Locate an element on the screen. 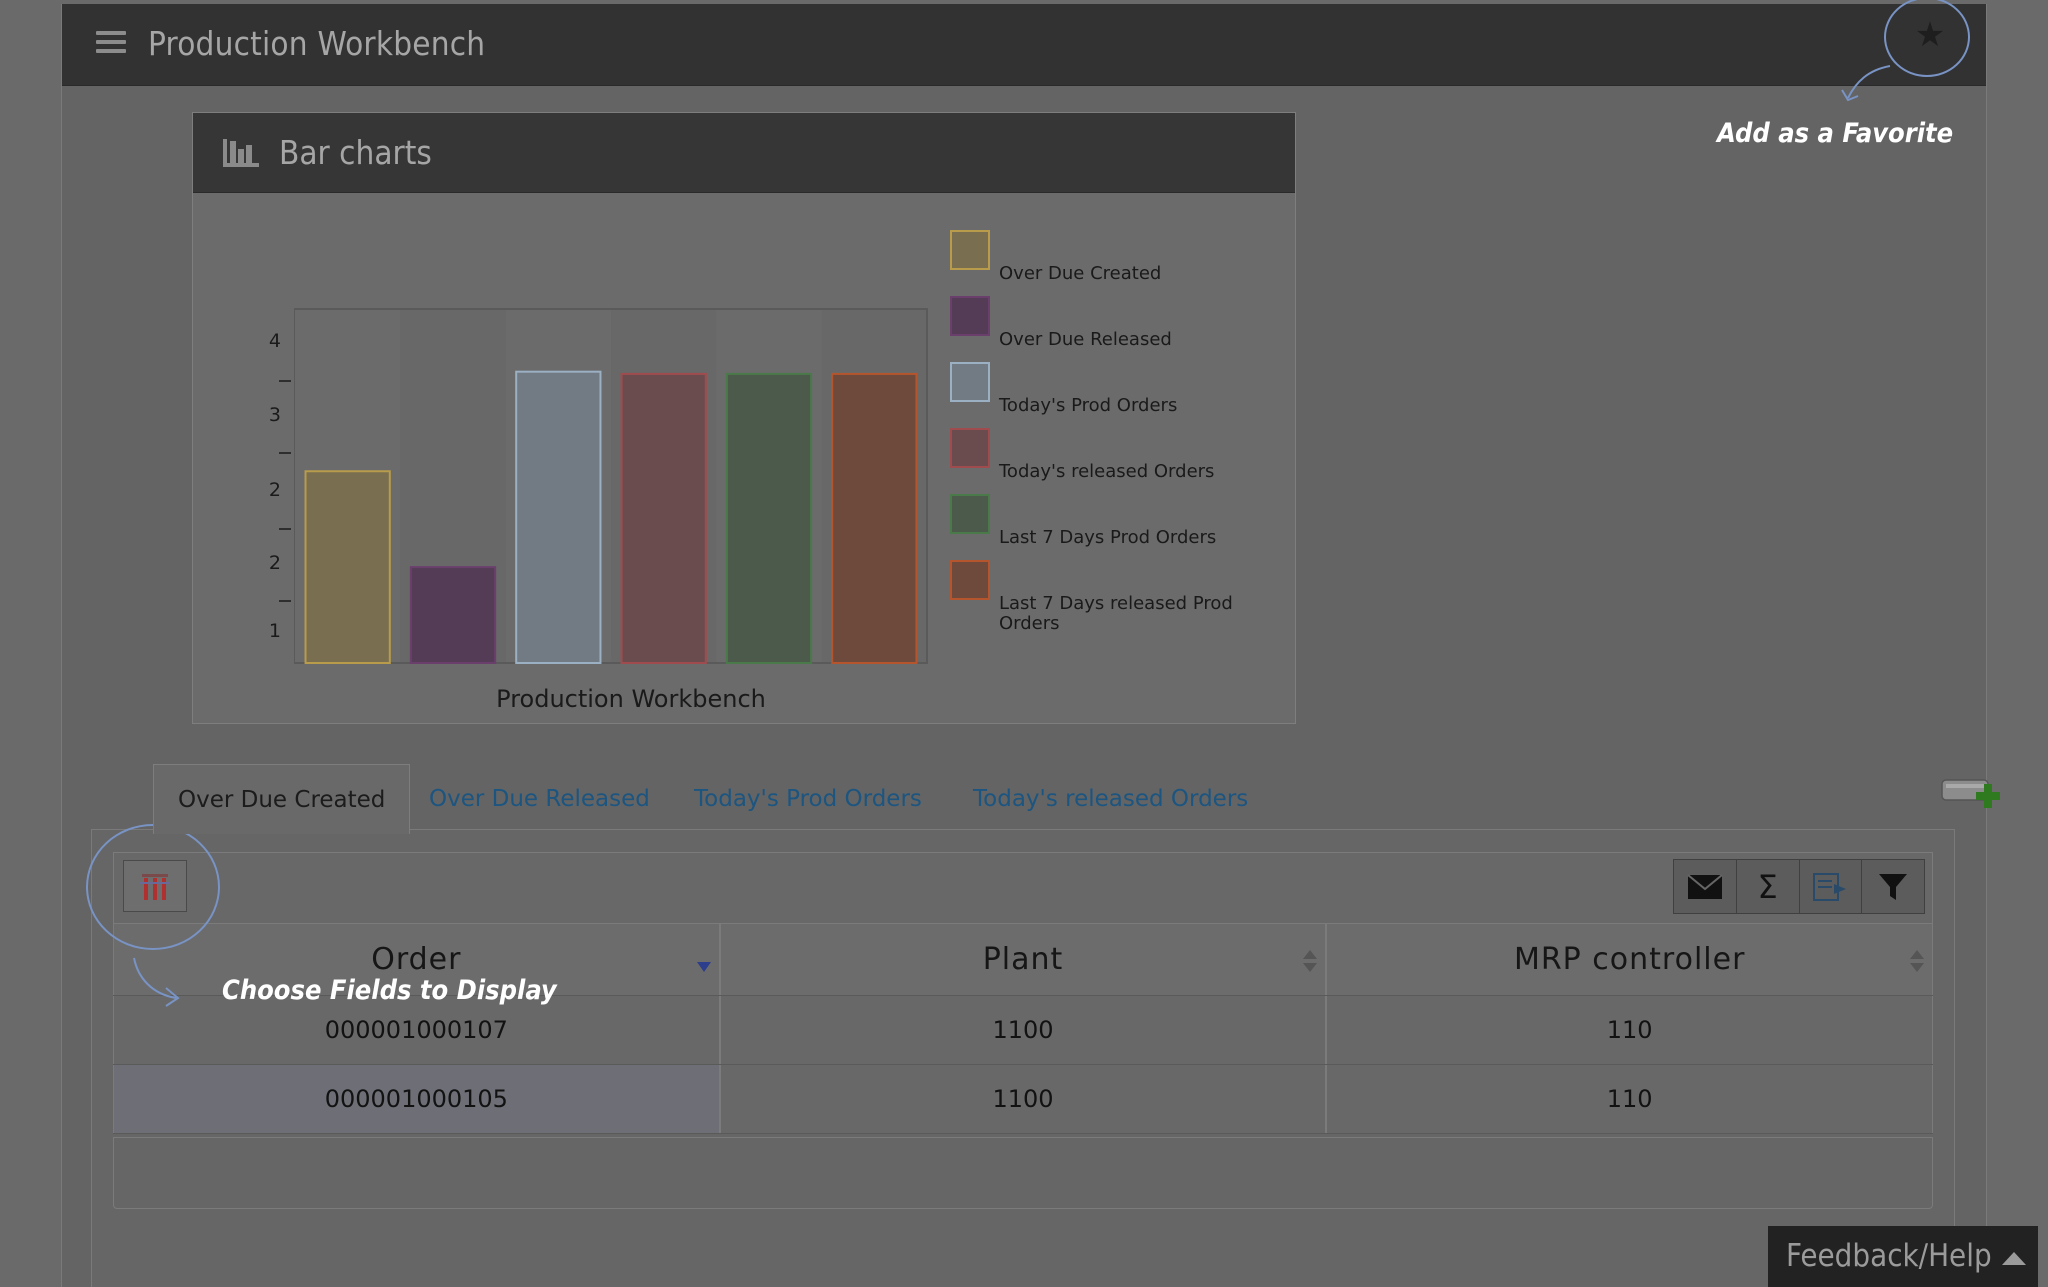  favorite-callout-text: Add as a Favorite is located at coordinates (1835, 133).